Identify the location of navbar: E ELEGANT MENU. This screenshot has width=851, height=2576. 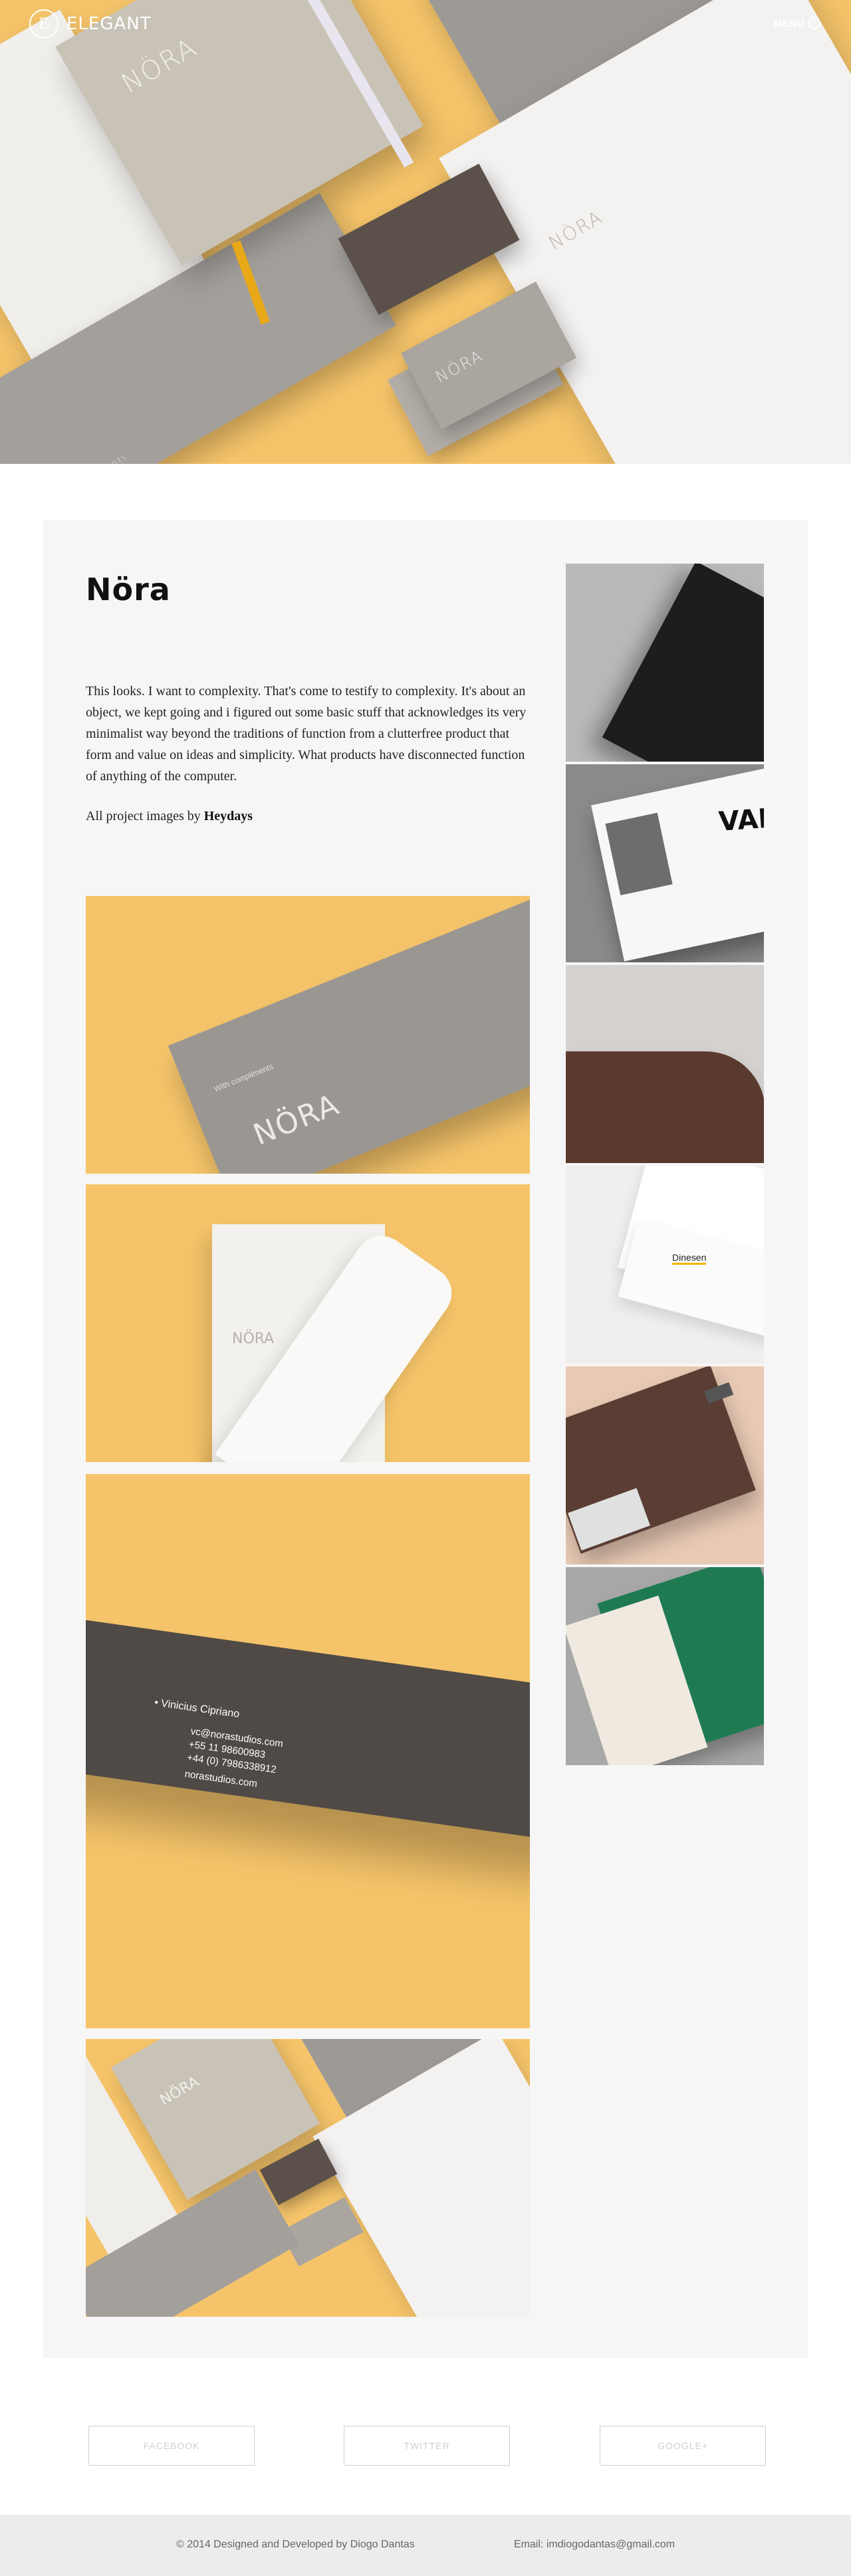
(425, 25).